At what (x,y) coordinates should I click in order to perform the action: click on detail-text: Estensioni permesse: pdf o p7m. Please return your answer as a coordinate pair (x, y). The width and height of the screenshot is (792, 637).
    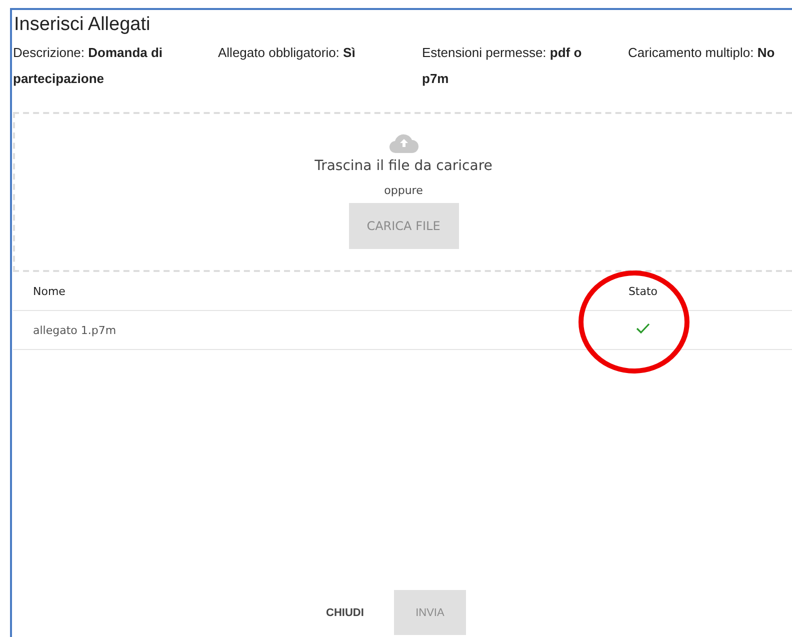
    Looking at the image, I should click on (502, 66).